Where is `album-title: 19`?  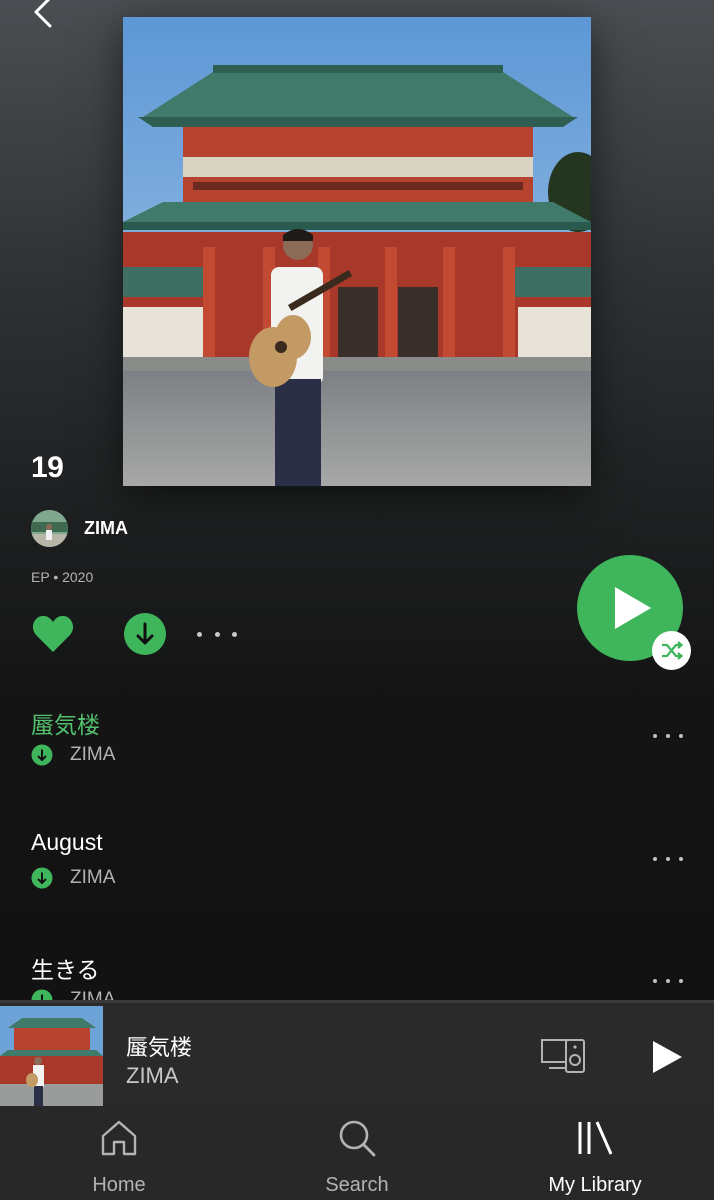
album-title: 19 is located at coordinates (47, 467).